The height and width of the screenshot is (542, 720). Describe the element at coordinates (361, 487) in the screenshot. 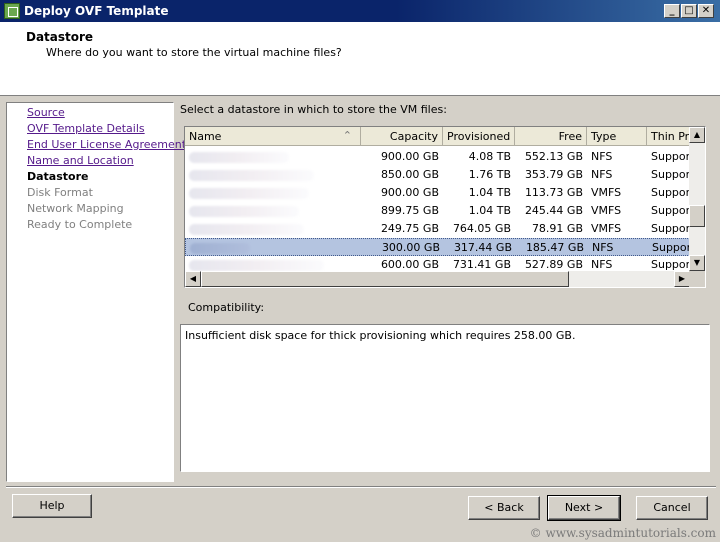

I see `button-bar-divider` at that location.